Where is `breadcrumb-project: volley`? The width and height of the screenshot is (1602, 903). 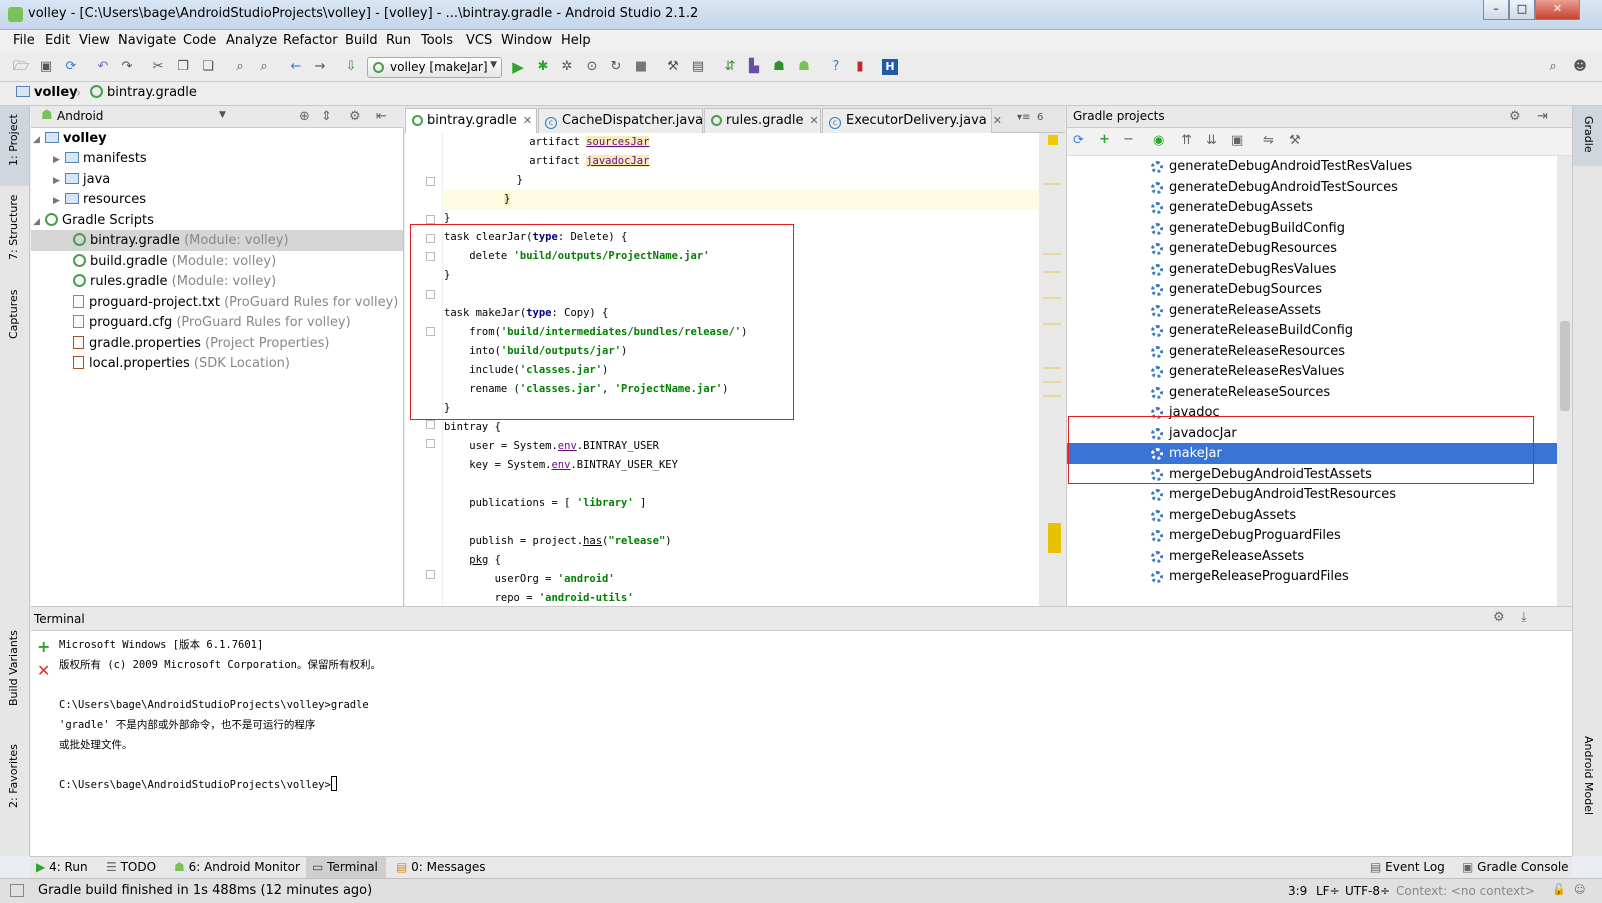
breadcrumb-project: volley is located at coordinates (45, 94).